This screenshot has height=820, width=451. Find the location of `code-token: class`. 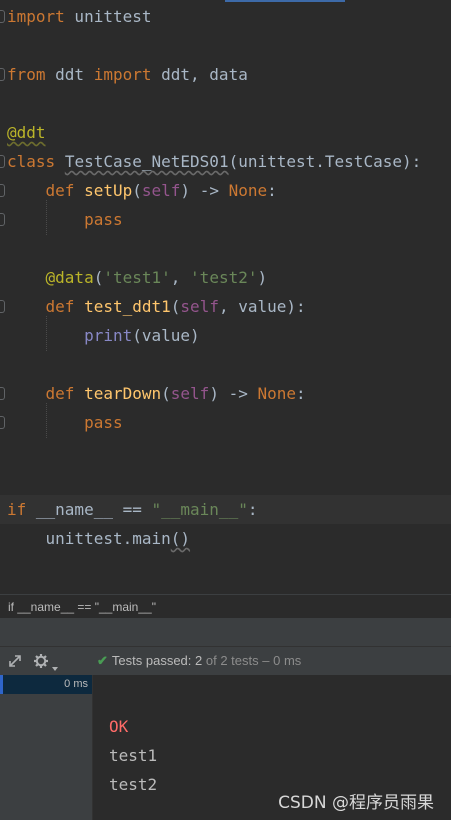

code-token: class is located at coordinates (31, 161).